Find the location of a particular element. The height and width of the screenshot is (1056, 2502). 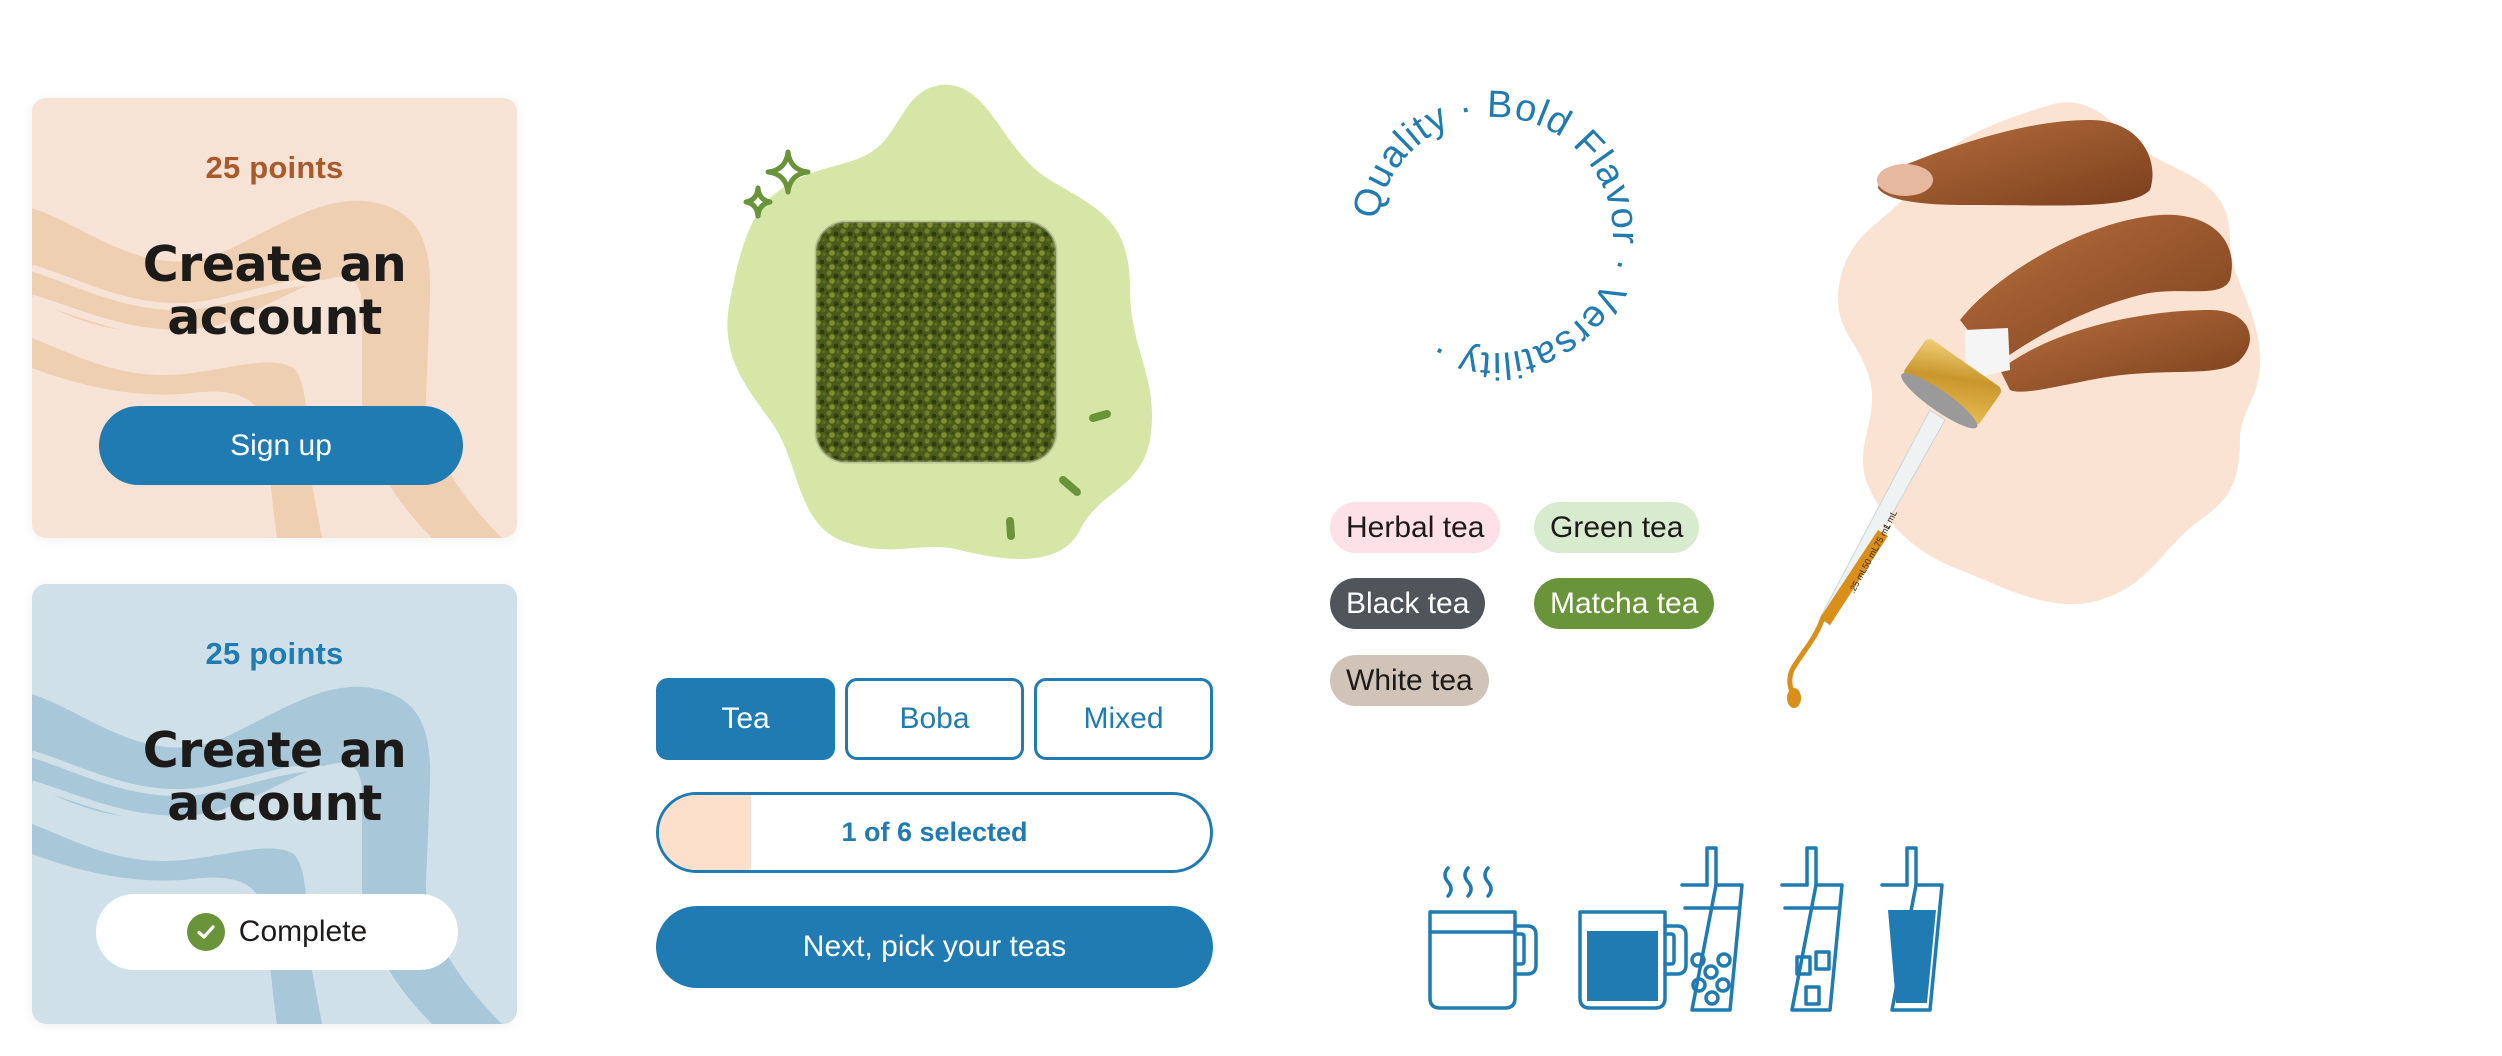

fingernail is located at coordinates (1905, 180).